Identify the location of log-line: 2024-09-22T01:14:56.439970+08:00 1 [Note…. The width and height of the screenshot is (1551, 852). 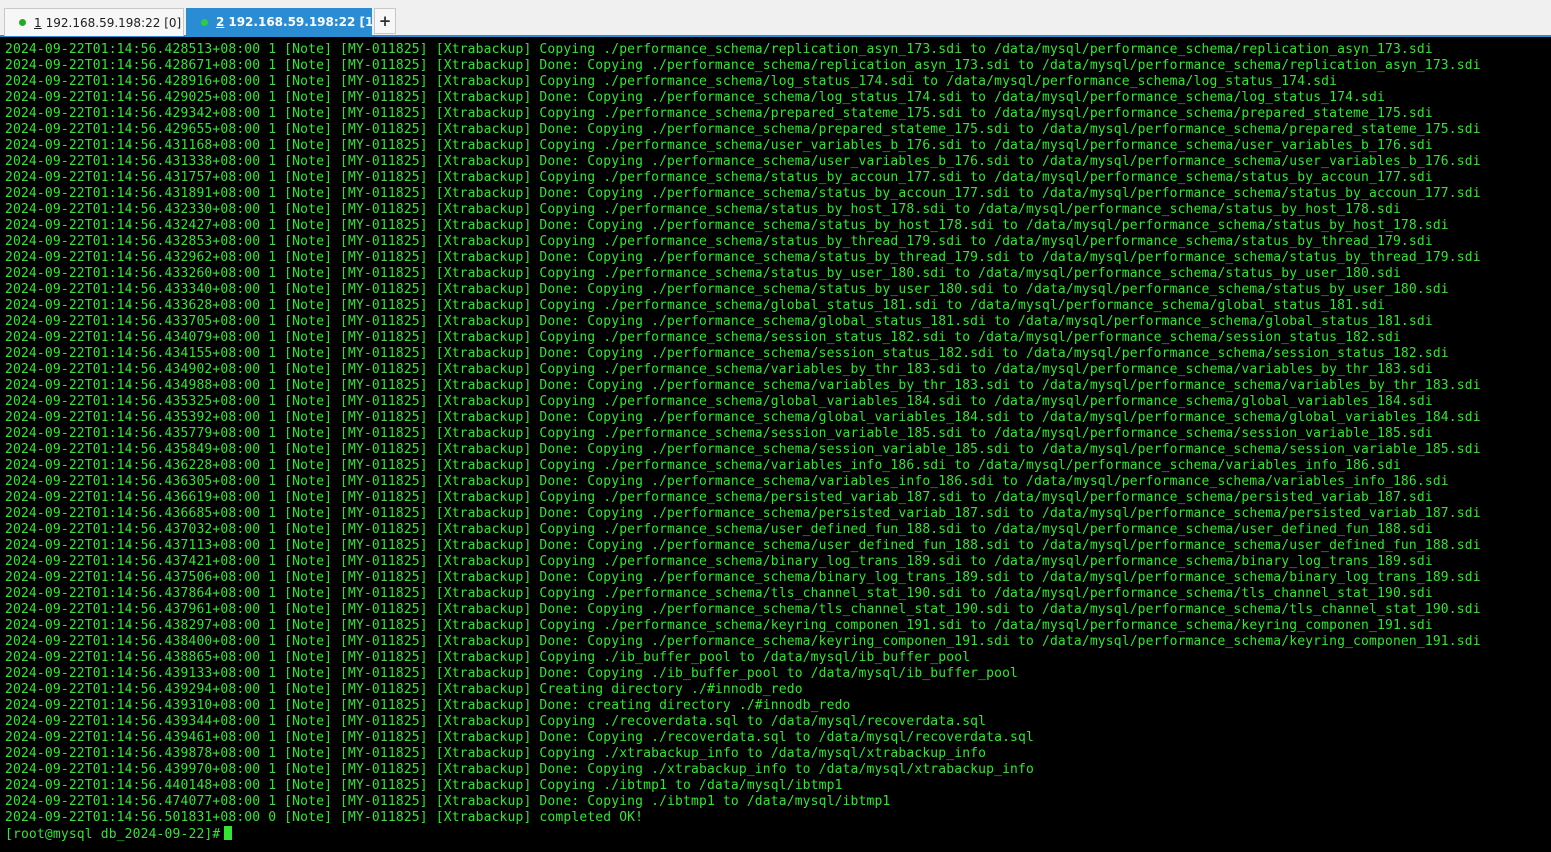
(519, 769).